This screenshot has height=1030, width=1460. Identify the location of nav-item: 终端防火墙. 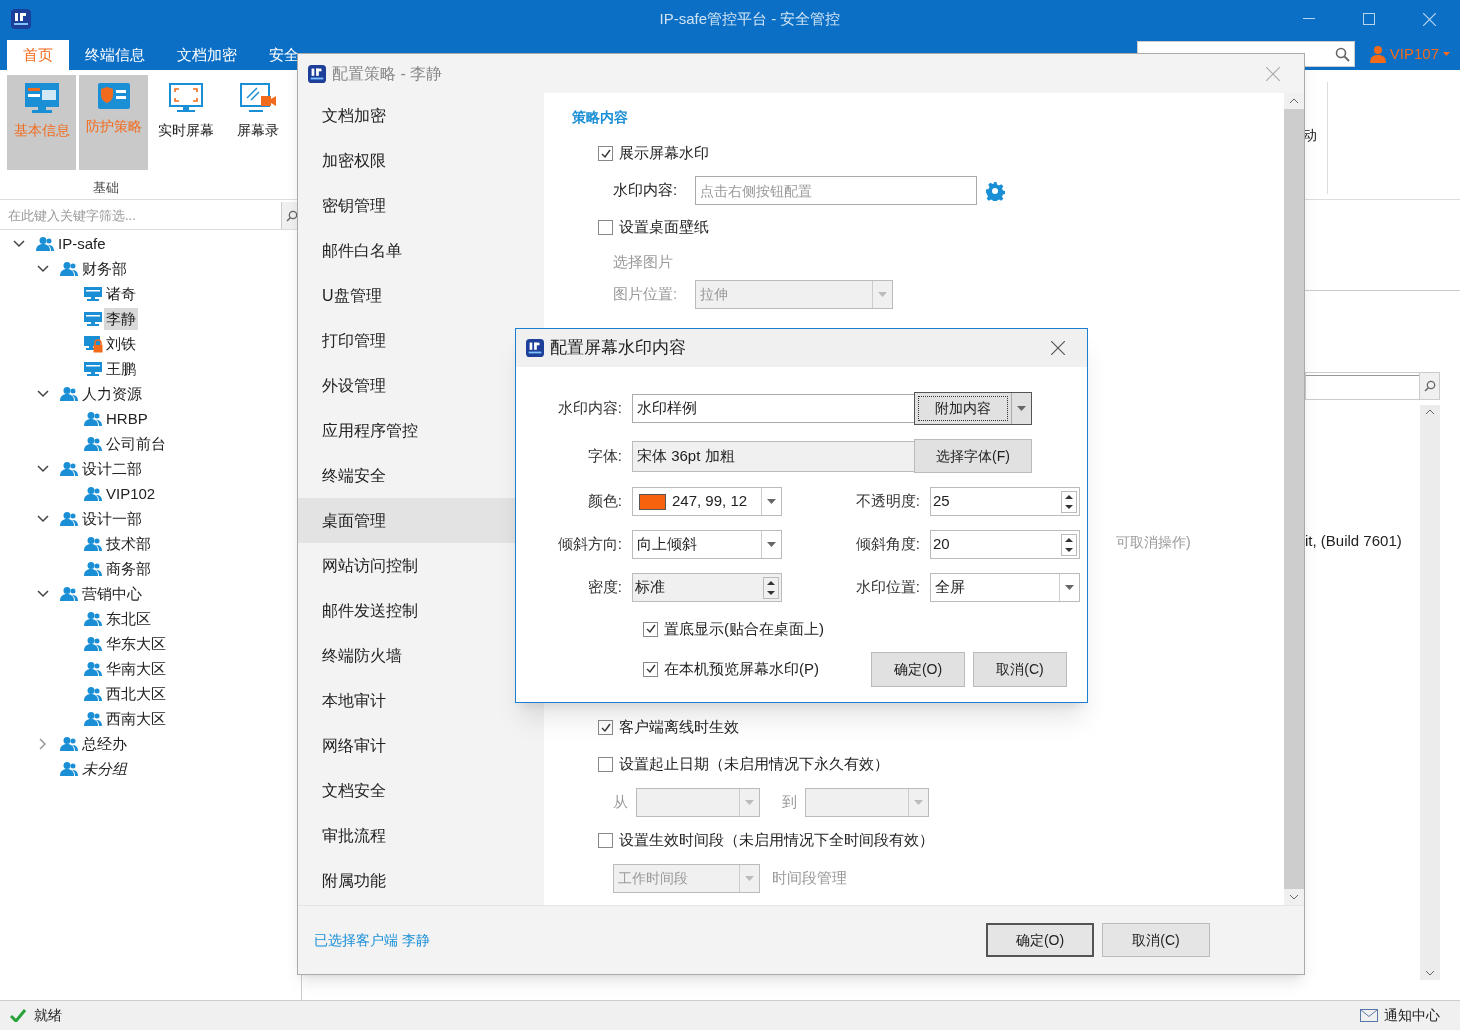
(421, 655).